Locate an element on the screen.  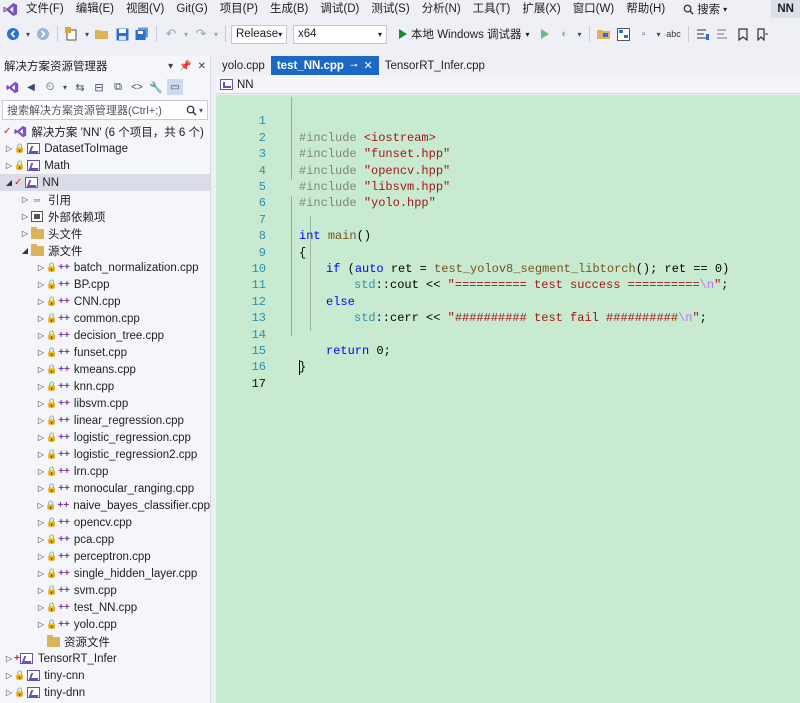
tab-file: TensorRT_Infer.cpp is located at coordinates (434, 65).